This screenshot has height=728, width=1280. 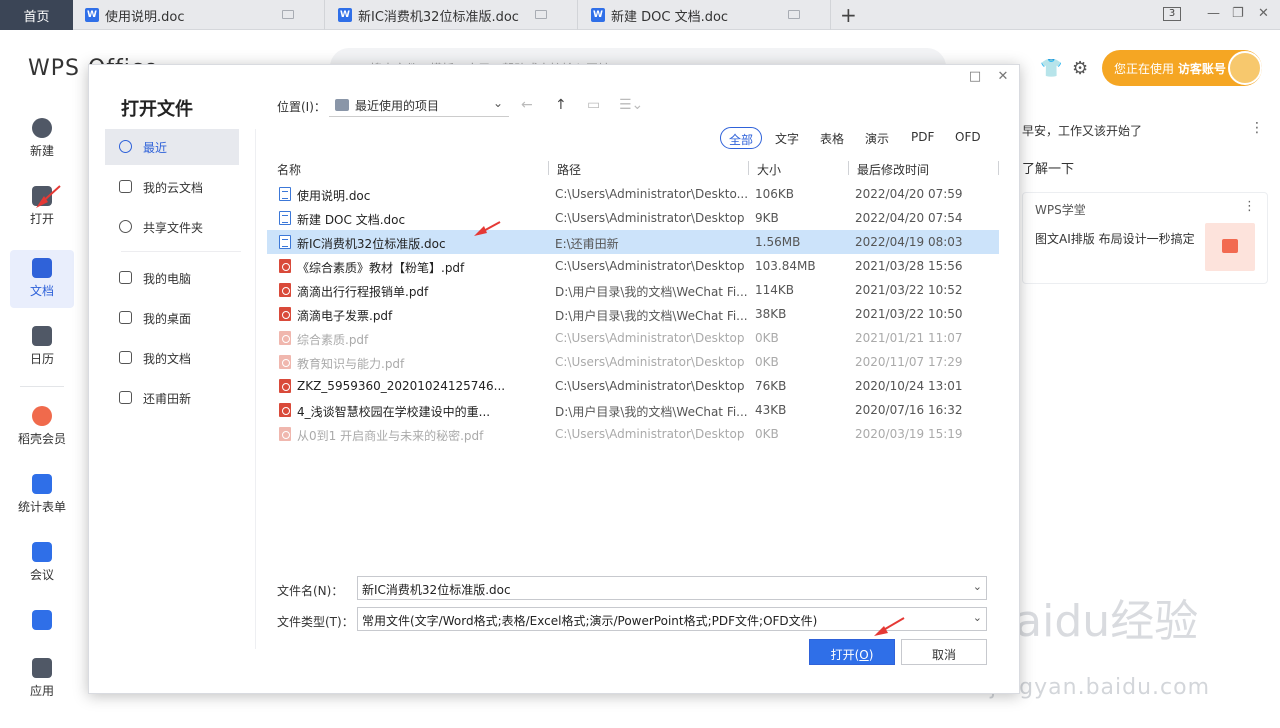 I want to click on annotation-arrow-open, so click(x=48, y=196).